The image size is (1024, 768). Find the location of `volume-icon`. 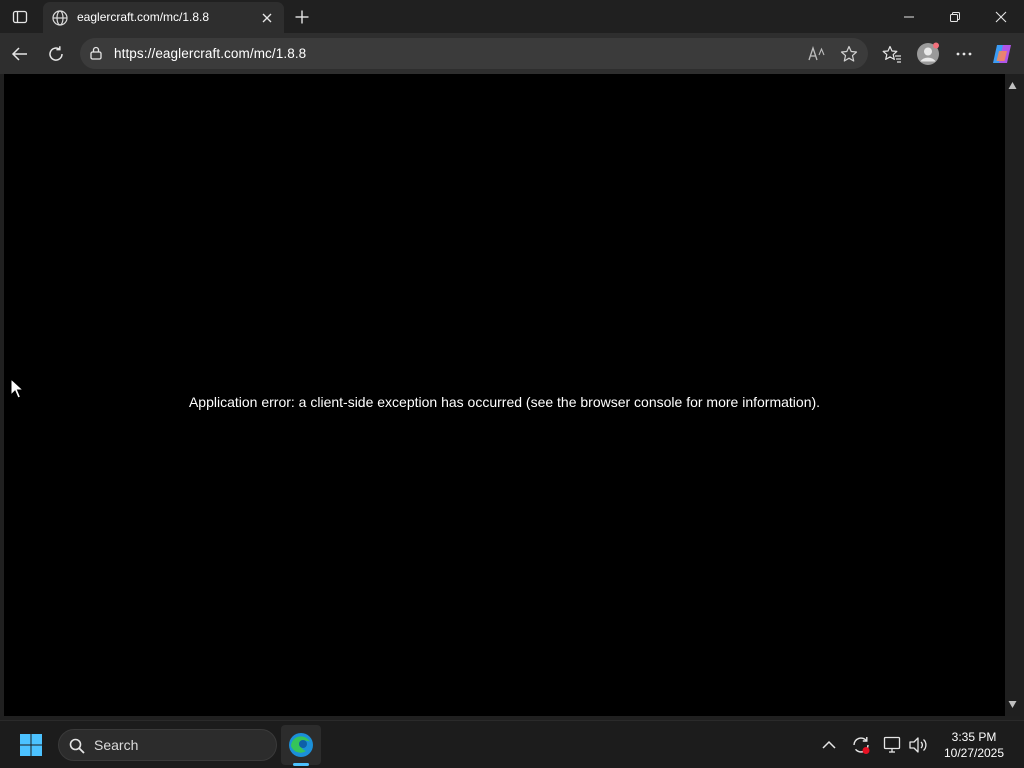

volume-icon is located at coordinates (918, 745).